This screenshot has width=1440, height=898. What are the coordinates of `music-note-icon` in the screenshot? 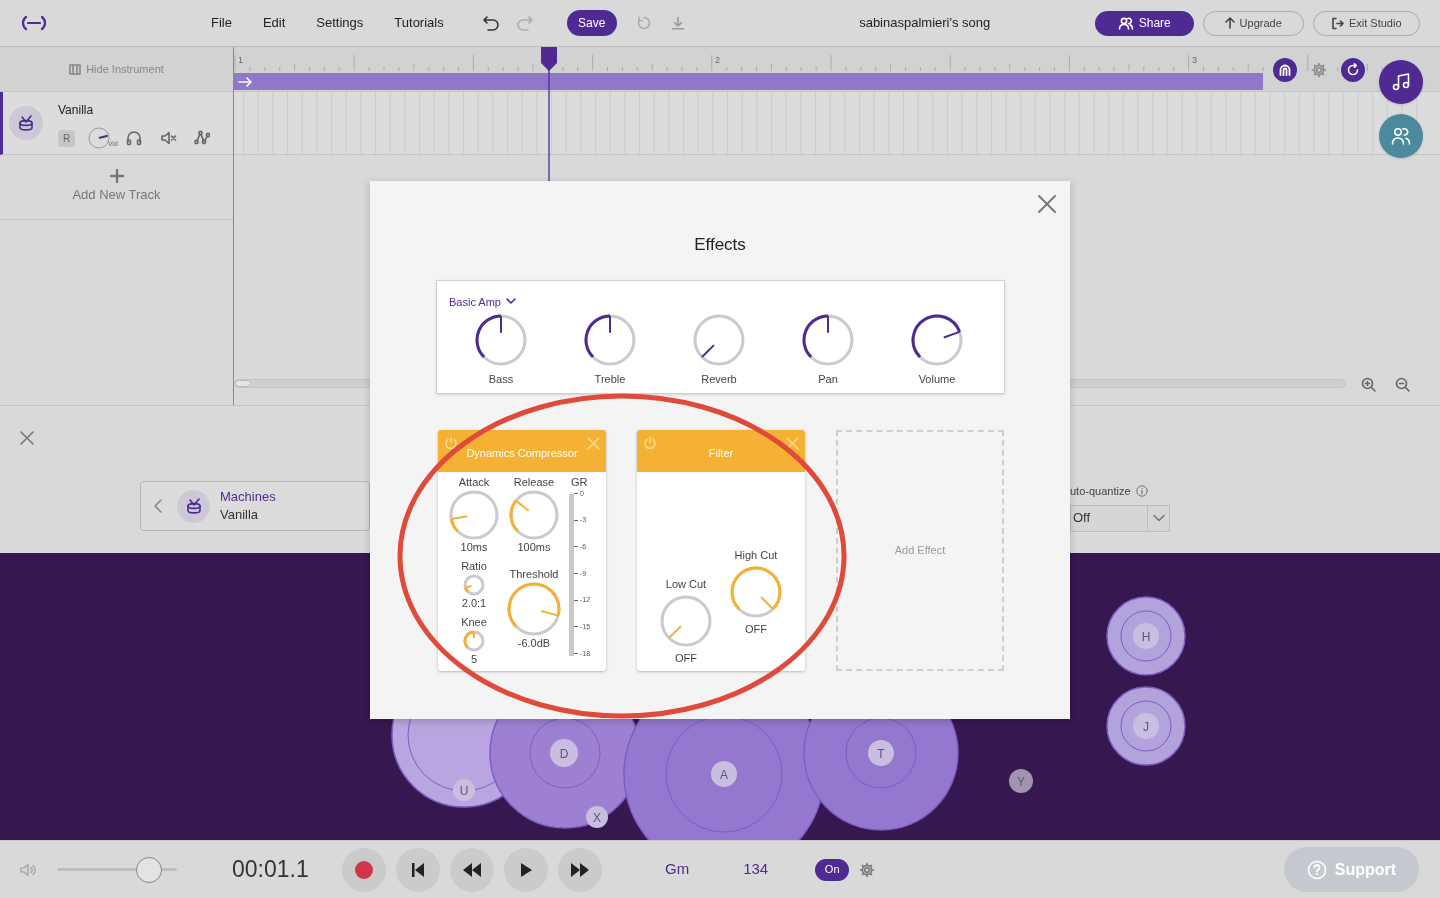 It's located at (1401, 82).